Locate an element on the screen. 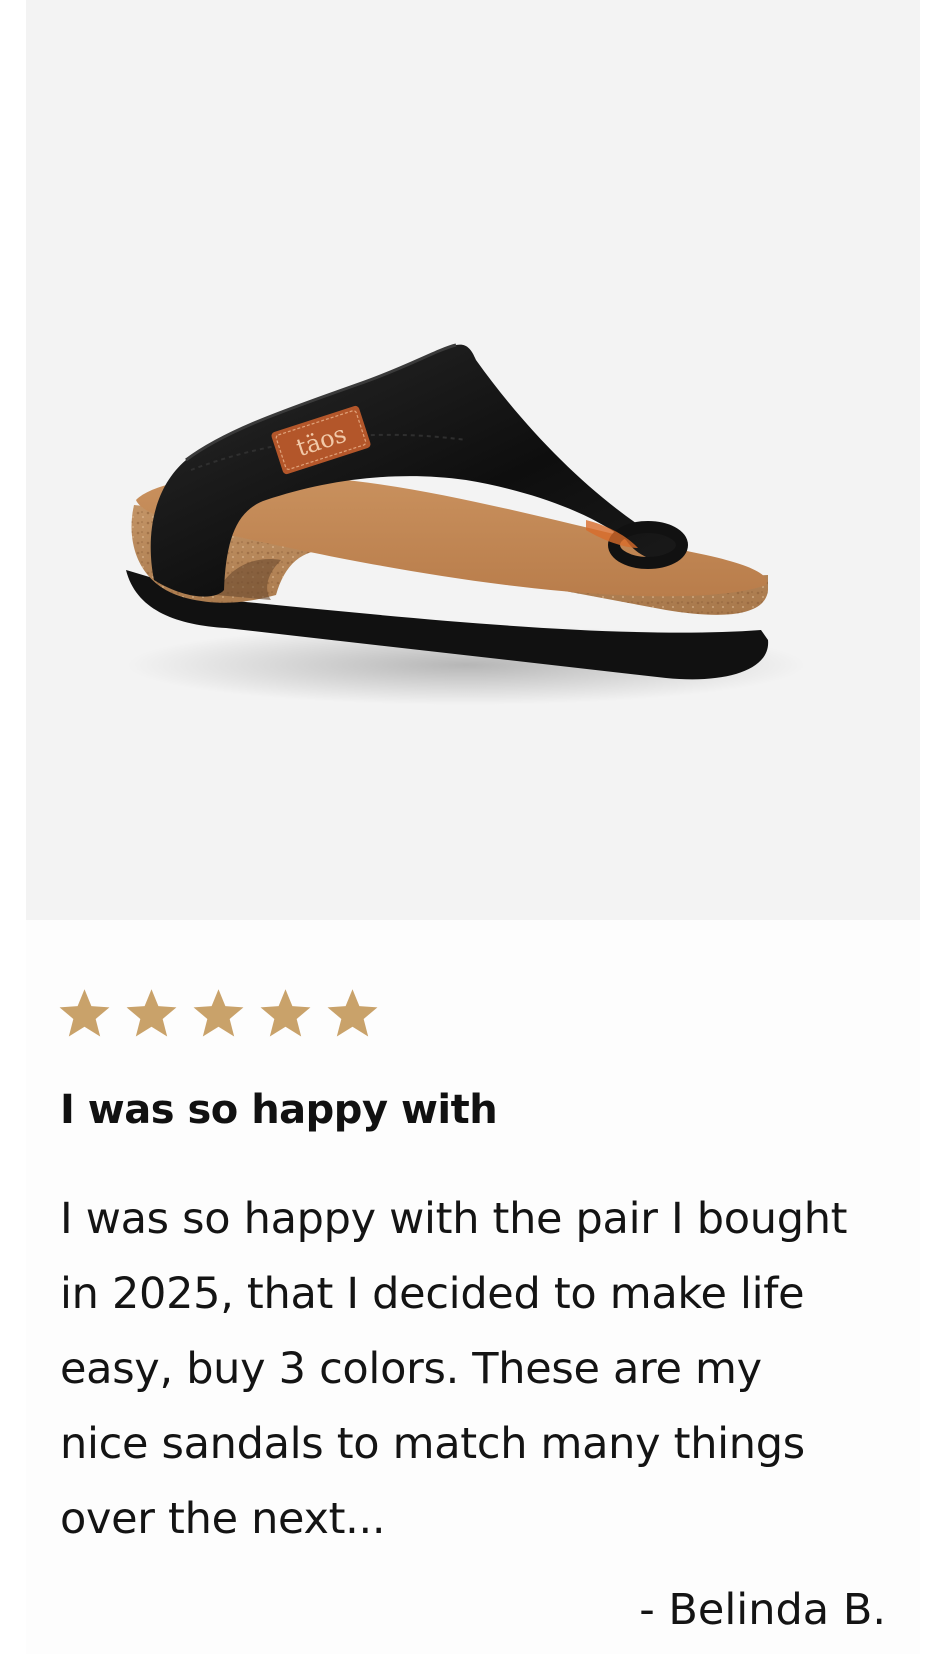 This screenshot has width=951, height=1654. review-title: I was so happy with is located at coordinates (279, 1110).